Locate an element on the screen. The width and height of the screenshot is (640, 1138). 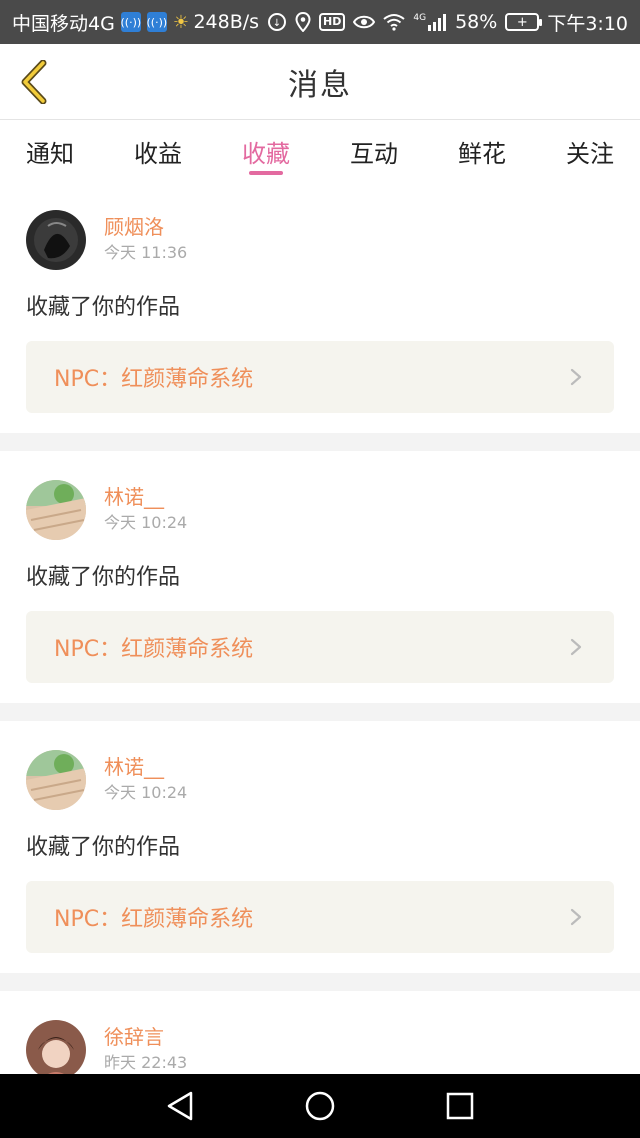
nav-back-button is located at coordinates (180, 1106).